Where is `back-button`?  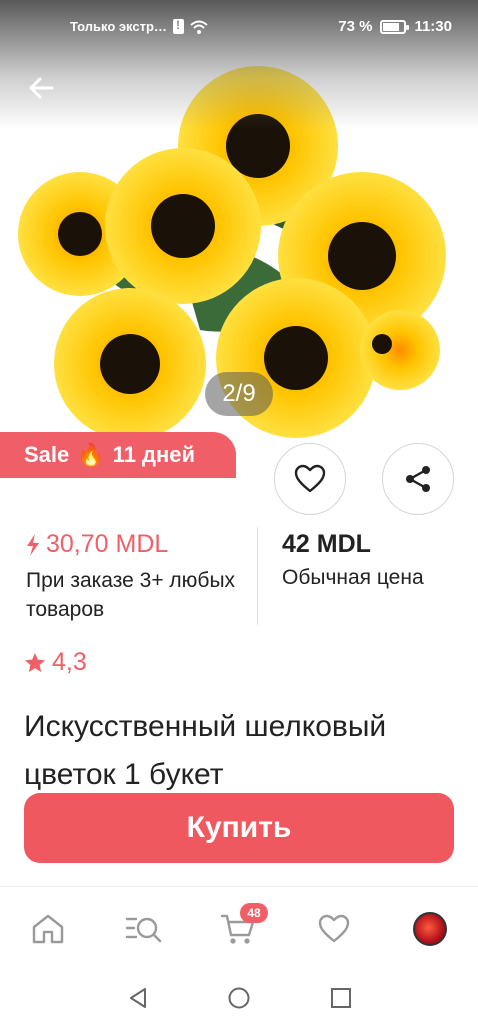
back-button is located at coordinates (42, 88).